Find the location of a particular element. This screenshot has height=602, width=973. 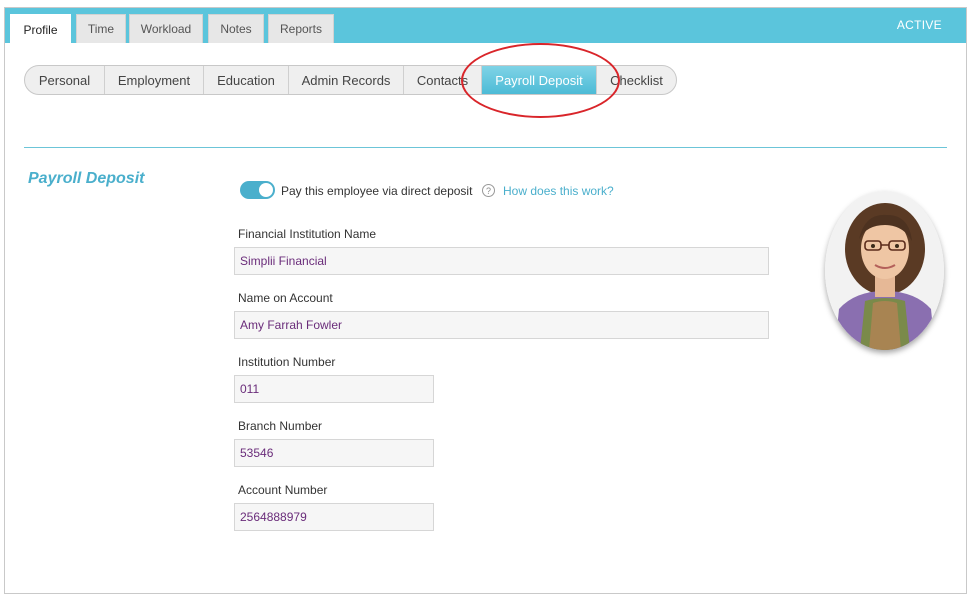

tab-notes: Notes is located at coordinates (236, 28).